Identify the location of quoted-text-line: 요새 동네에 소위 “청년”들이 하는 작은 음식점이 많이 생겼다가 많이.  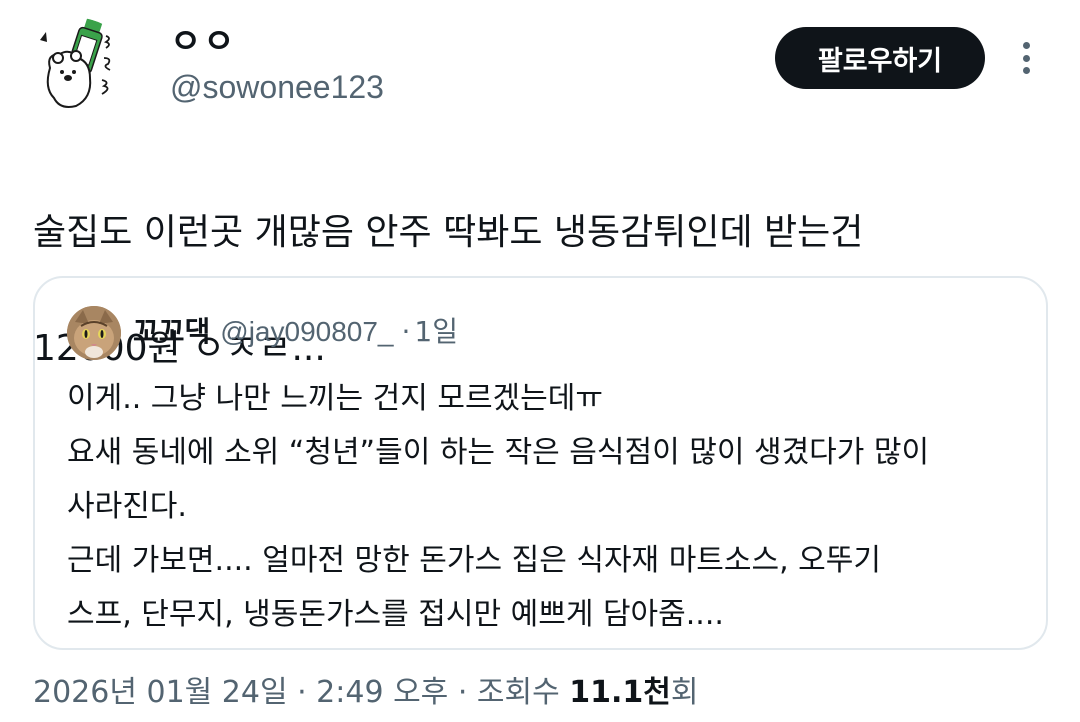
(498, 452).